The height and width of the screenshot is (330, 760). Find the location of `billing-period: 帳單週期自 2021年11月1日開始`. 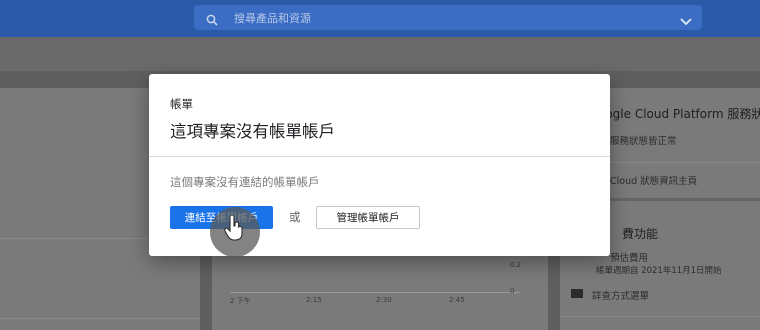

billing-period: 帳單週期自 2021年11月1日開始 is located at coordinates (659, 271).